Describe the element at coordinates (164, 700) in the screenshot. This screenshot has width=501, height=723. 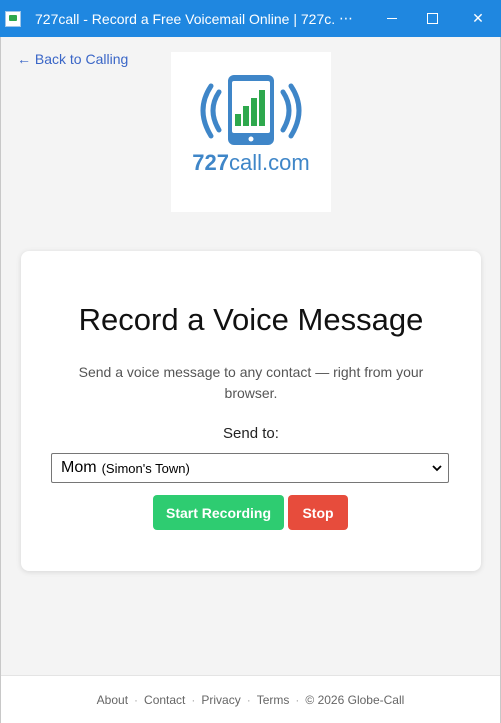
I see `footer-link-contact: Contact` at that location.